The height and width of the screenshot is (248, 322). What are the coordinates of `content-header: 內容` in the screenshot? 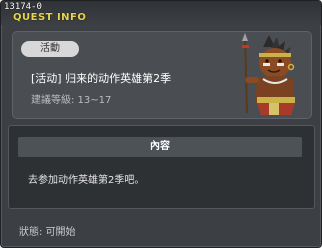 It's located at (160, 147).